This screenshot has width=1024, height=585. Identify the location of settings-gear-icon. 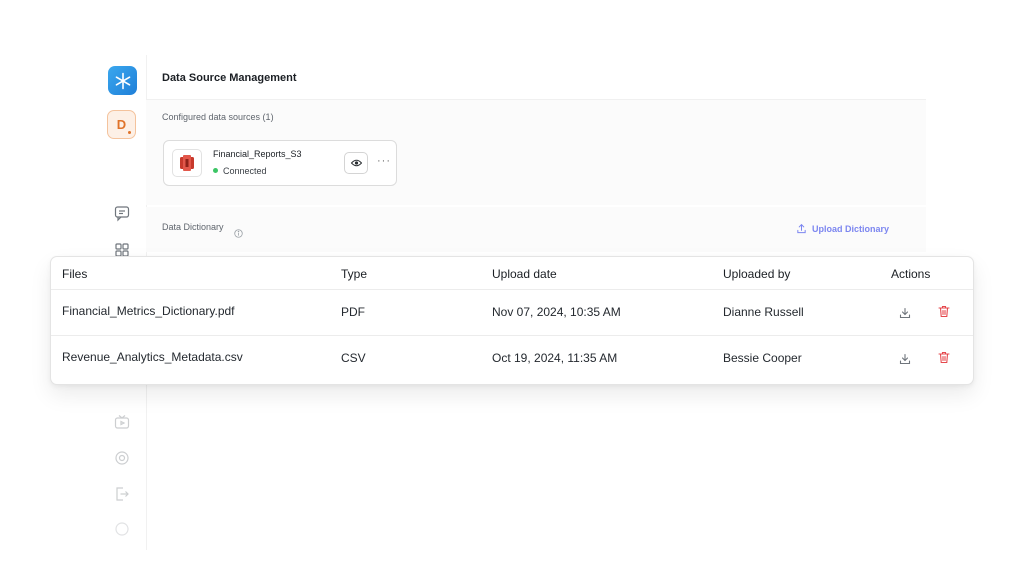
(122, 458).